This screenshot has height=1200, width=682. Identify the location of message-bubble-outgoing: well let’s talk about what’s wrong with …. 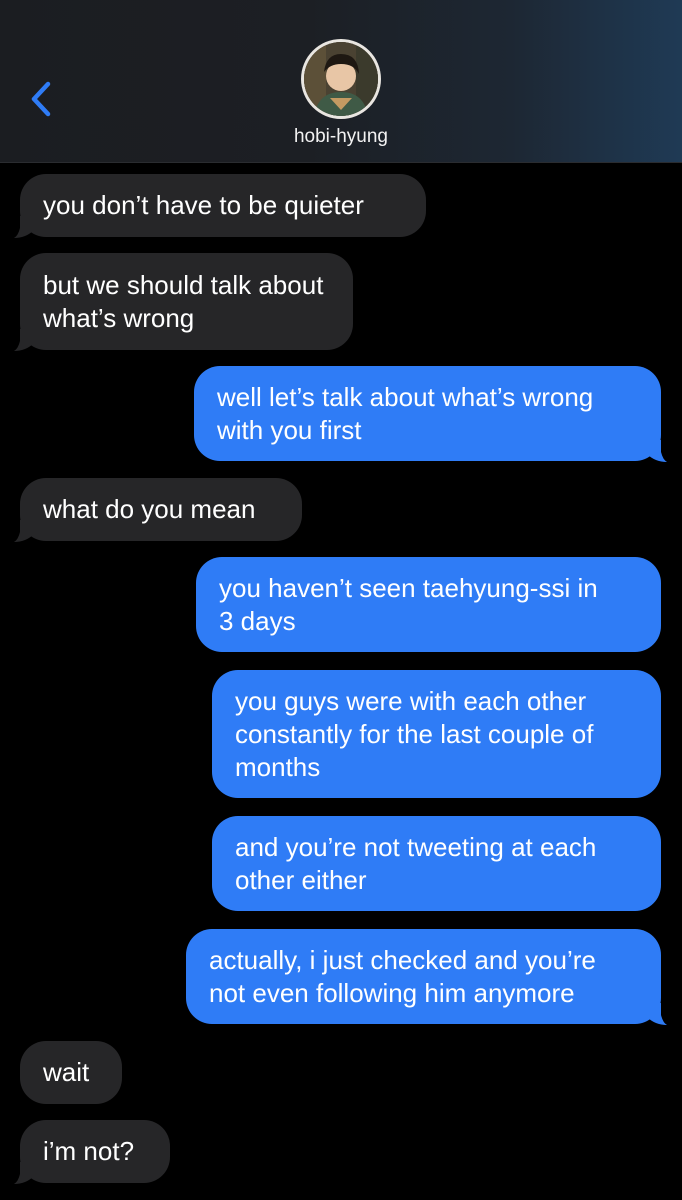
(430, 414).